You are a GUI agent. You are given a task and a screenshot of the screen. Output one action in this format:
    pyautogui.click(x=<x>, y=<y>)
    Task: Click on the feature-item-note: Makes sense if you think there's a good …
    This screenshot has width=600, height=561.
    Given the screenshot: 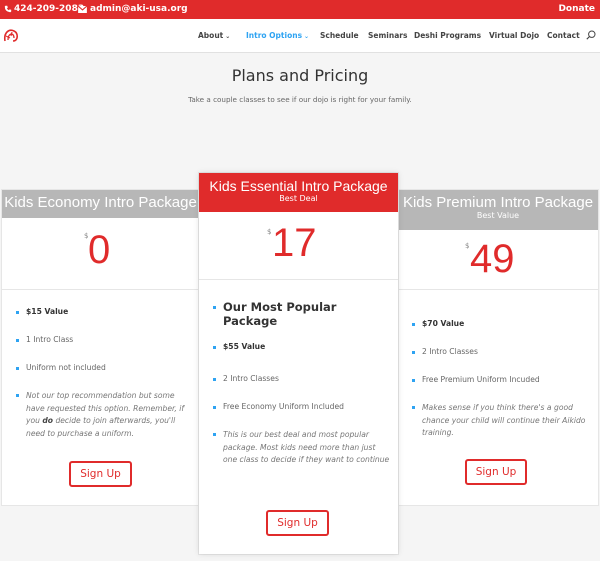 What is the action you would take?
    pyautogui.click(x=500, y=421)
    